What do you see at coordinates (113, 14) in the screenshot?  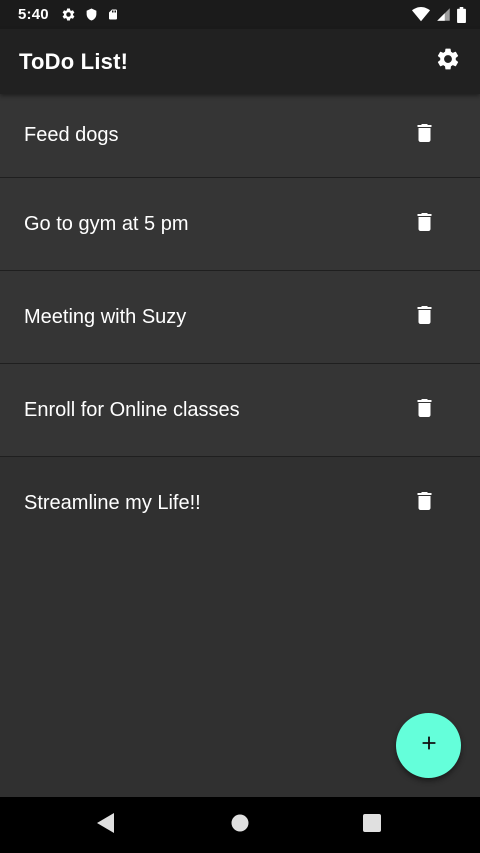 I see `sd-card-icon` at bounding box center [113, 14].